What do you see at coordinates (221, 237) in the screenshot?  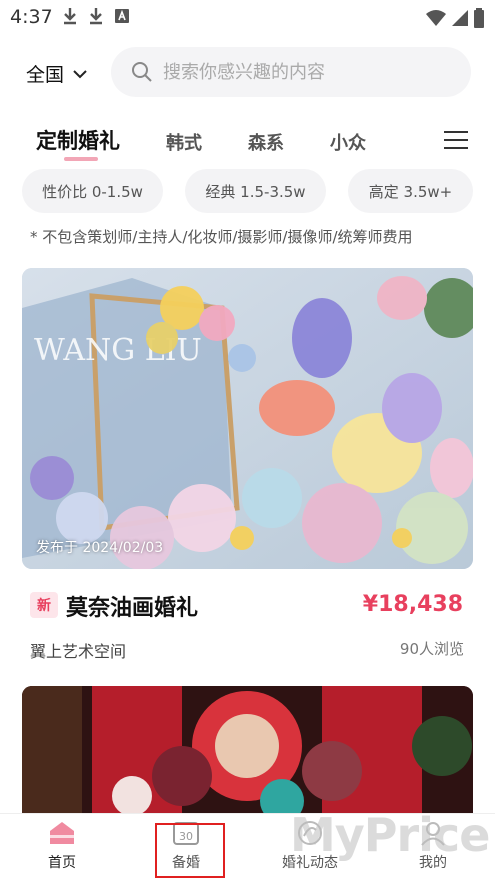 I see `fee-note: * 不包含策划师/主持人/化妆师/摄影师/摄像师/统筹师费用` at bounding box center [221, 237].